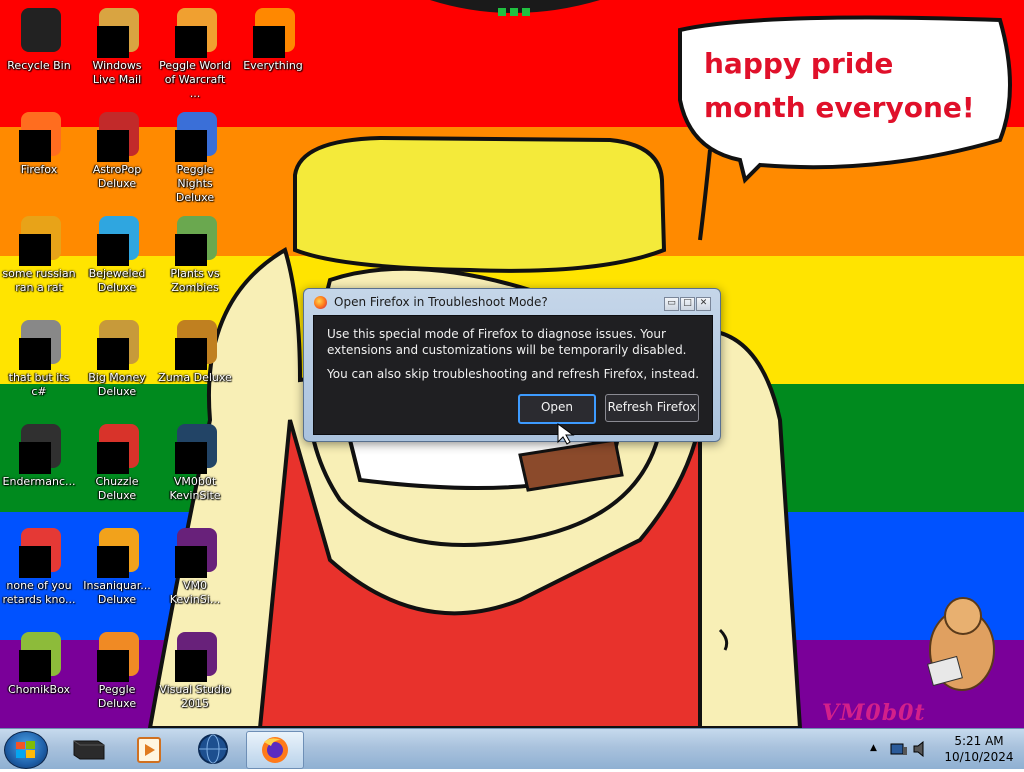 Image resolution: width=1024 pixels, height=772 pixels. What do you see at coordinates (557, 409) in the screenshot?
I see `open-button: Open` at bounding box center [557, 409].